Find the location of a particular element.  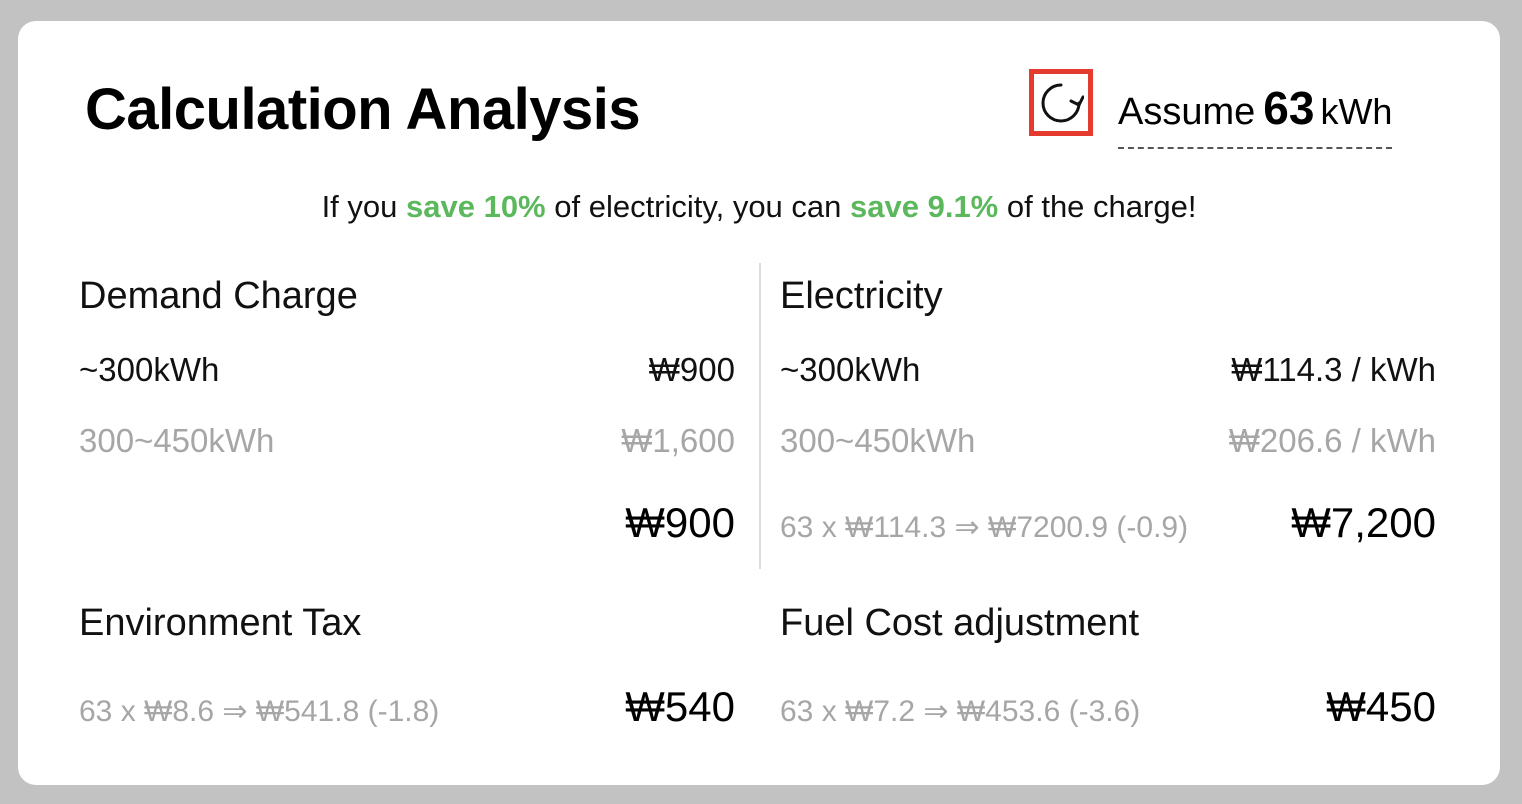

summary-highlight-charge: save 9.1% is located at coordinates (924, 206).